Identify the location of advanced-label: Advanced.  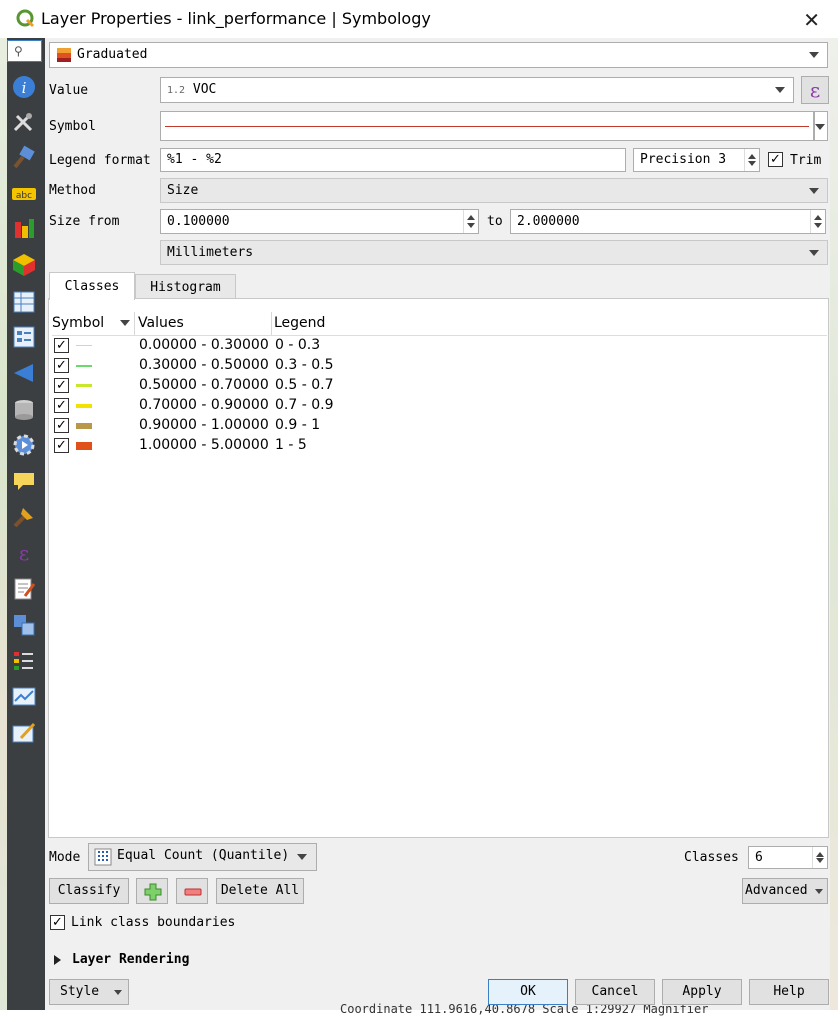
(776, 890).